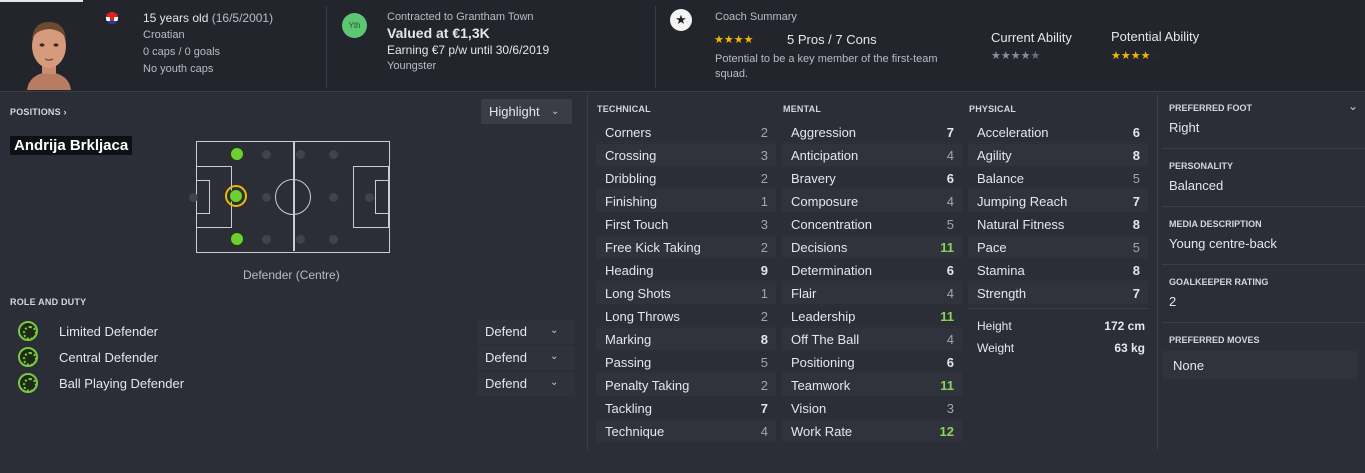  I want to click on player-status: Youngster, so click(412, 66).